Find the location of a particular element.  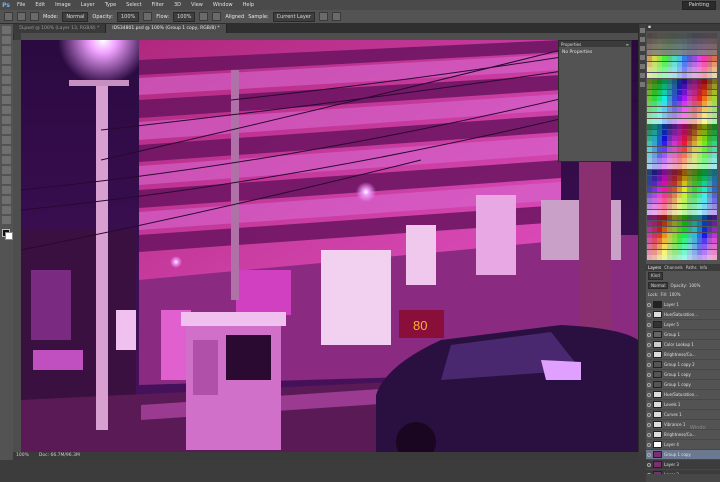

layer-row: Levels 1 is located at coordinates (683, 405).